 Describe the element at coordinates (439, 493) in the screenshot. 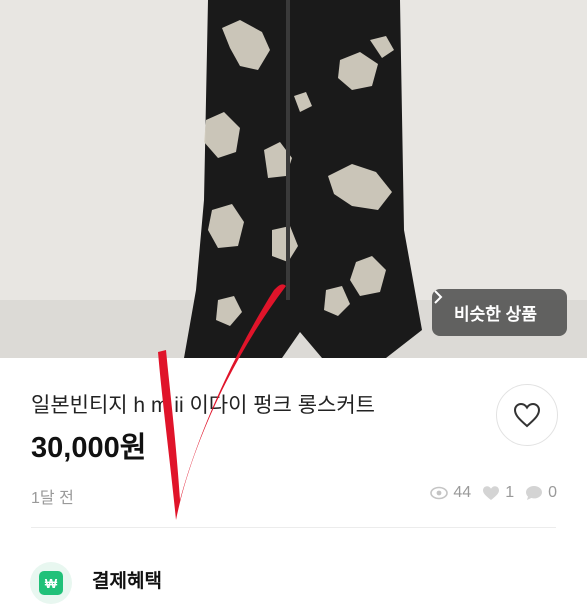

I see `eye-icon` at that location.